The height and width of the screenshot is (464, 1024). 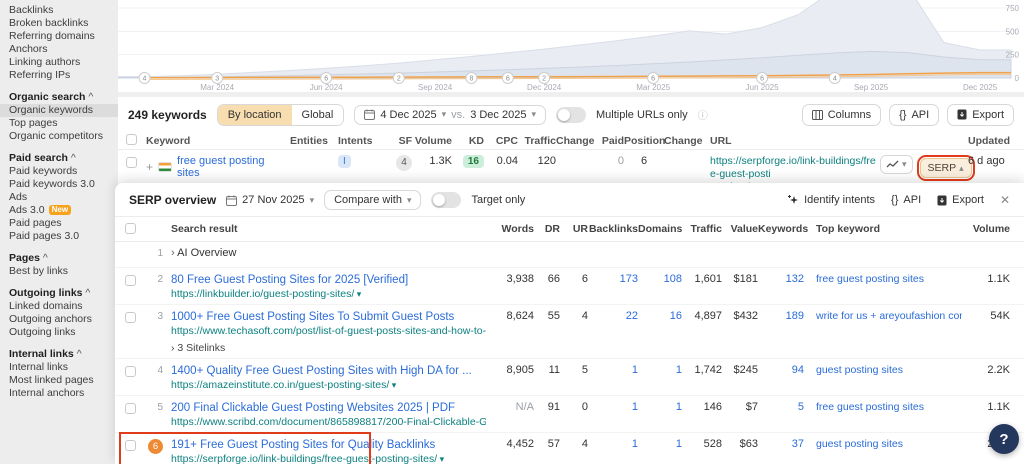 What do you see at coordinates (896, 164) in the screenshot?
I see `position-history-button: ▾` at bounding box center [896, 164].